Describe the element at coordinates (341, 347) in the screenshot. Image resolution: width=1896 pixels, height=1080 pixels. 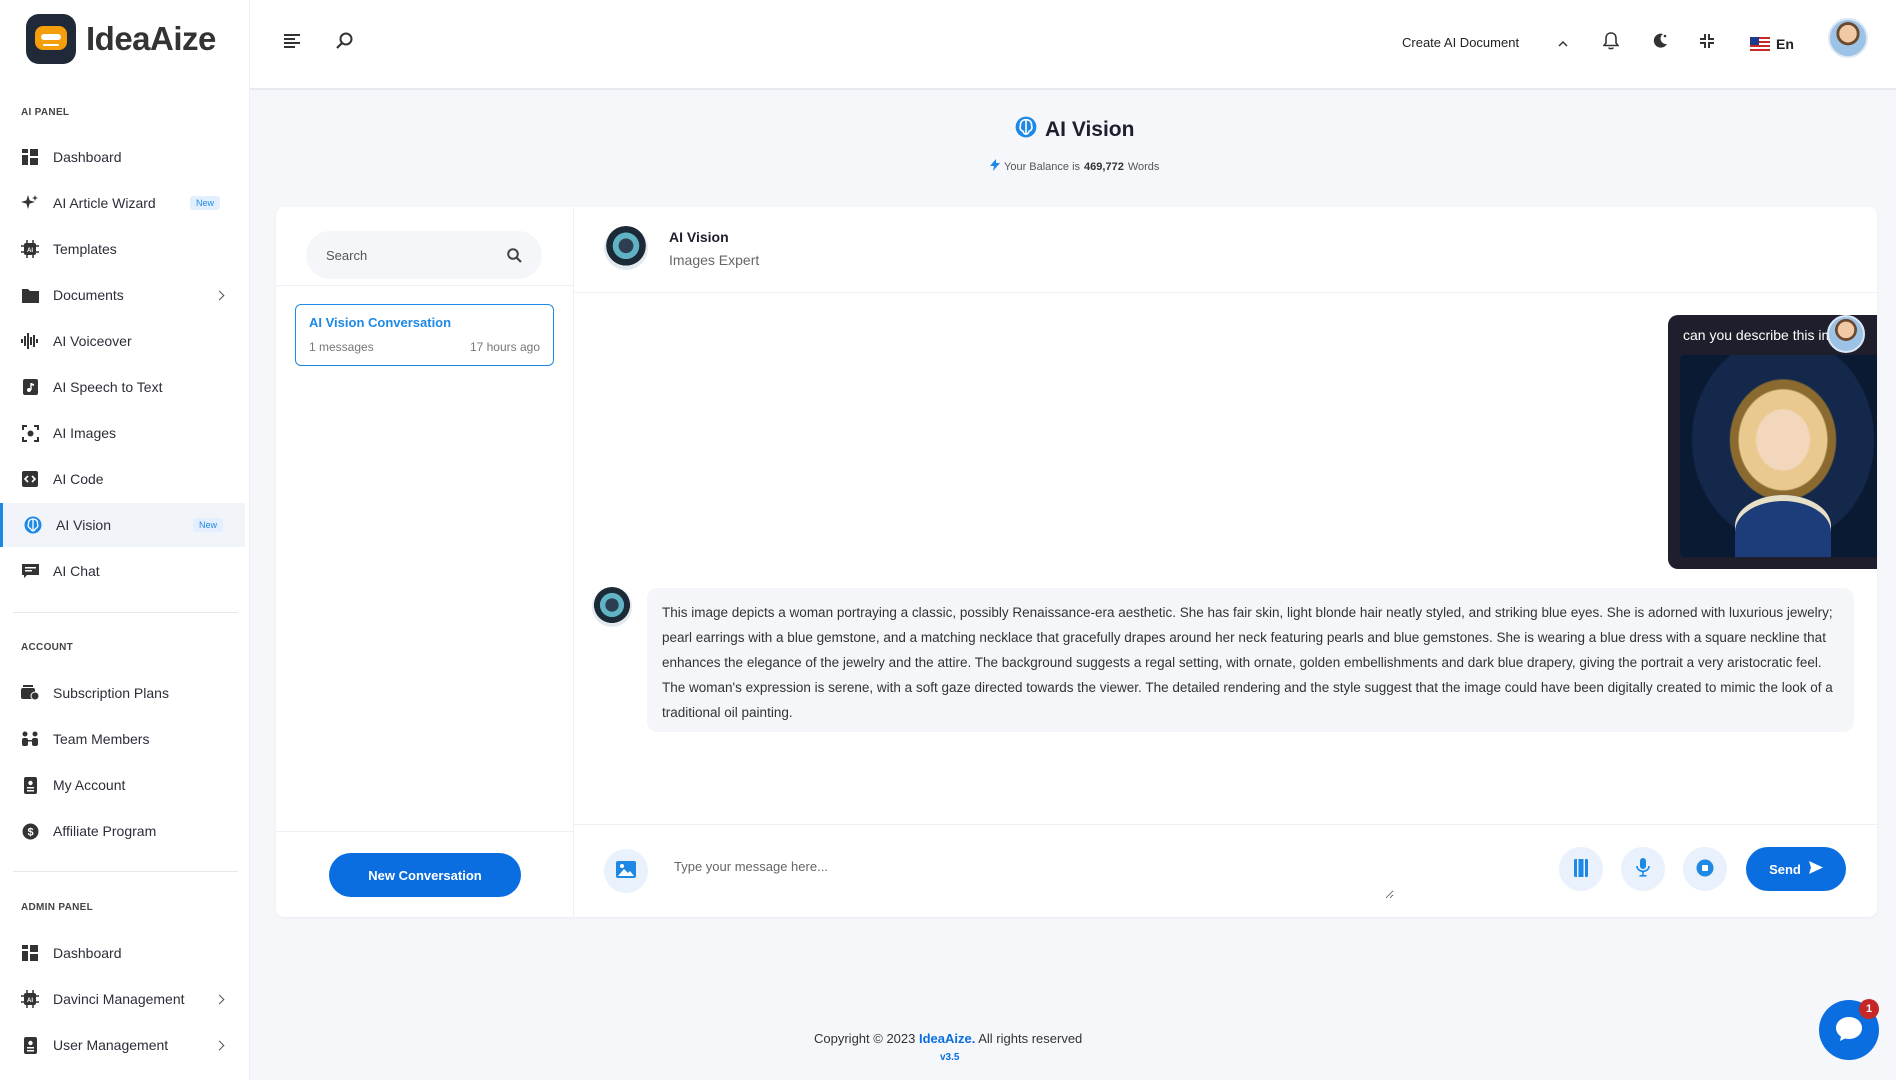
I see `conversation-message-count: 1 messages` at that location.